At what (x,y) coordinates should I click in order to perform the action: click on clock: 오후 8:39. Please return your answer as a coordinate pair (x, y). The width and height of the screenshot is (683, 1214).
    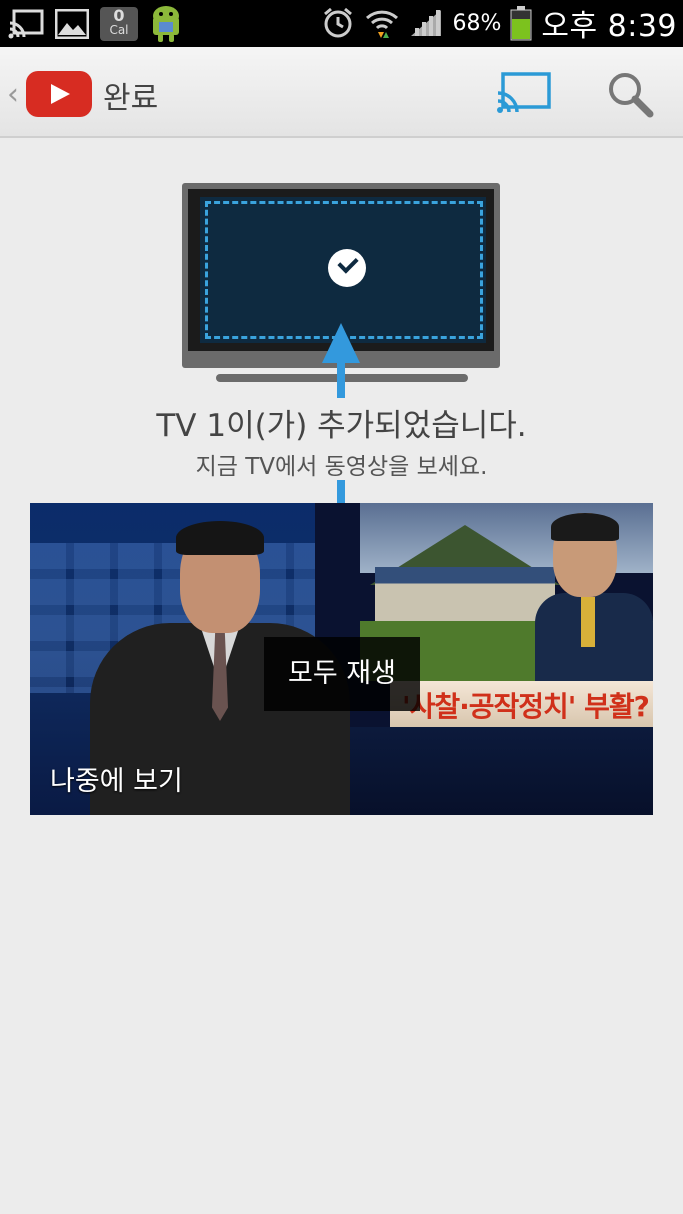
    Looking at the image, I should click on (609, 26).